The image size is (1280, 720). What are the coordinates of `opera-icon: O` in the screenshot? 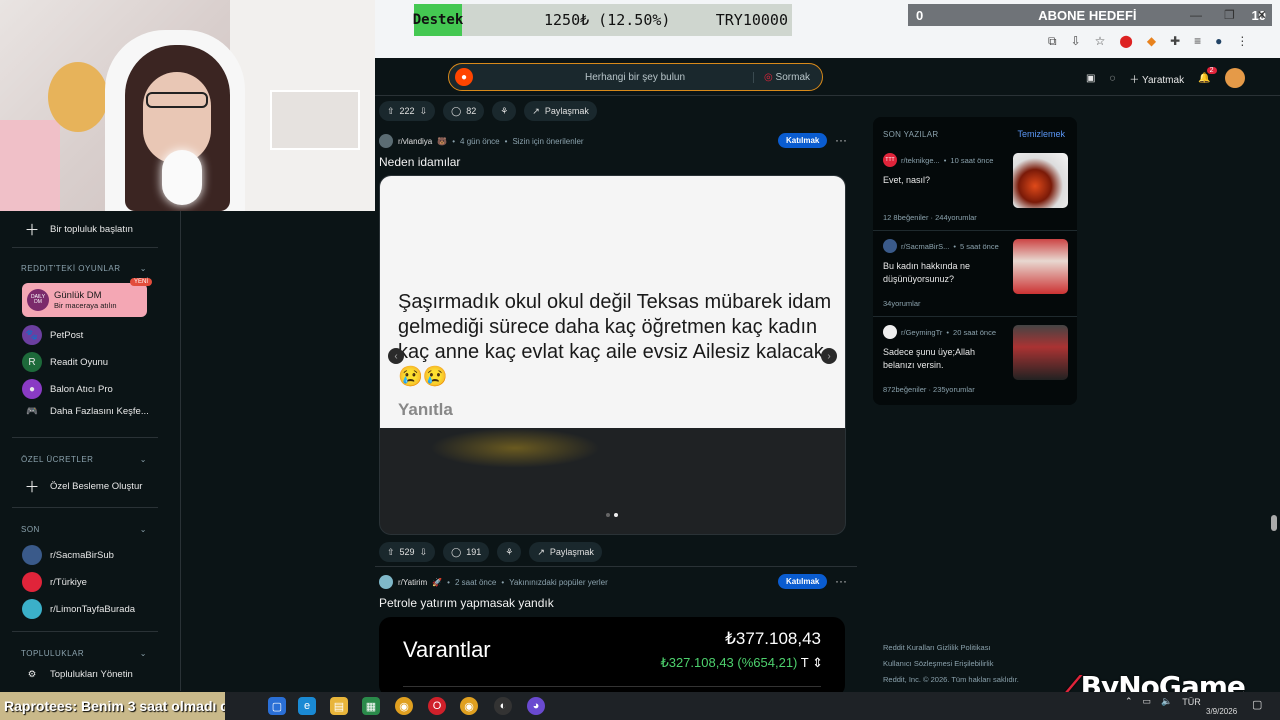 It's located at (437, 706).